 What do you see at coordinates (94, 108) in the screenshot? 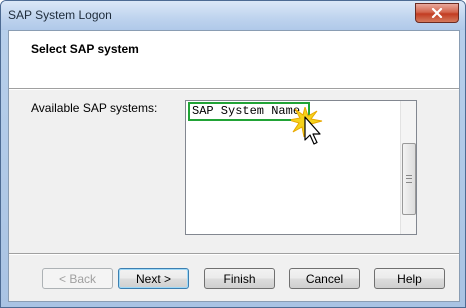
I see `available-systems-label: Available SAP systems:` at bounding box center [94, 108].